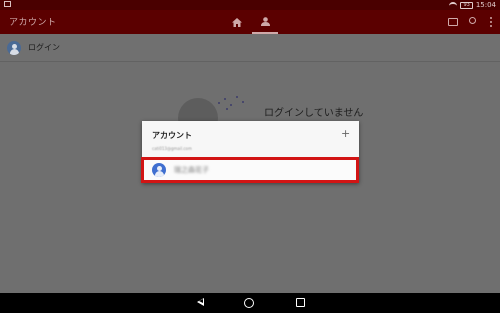 The image size is (500, 313). What do you see at coordinates (250, 170) in the screenshot?
I see `account-list-item: 瑞之森花子` at bounding box center [250, 170].